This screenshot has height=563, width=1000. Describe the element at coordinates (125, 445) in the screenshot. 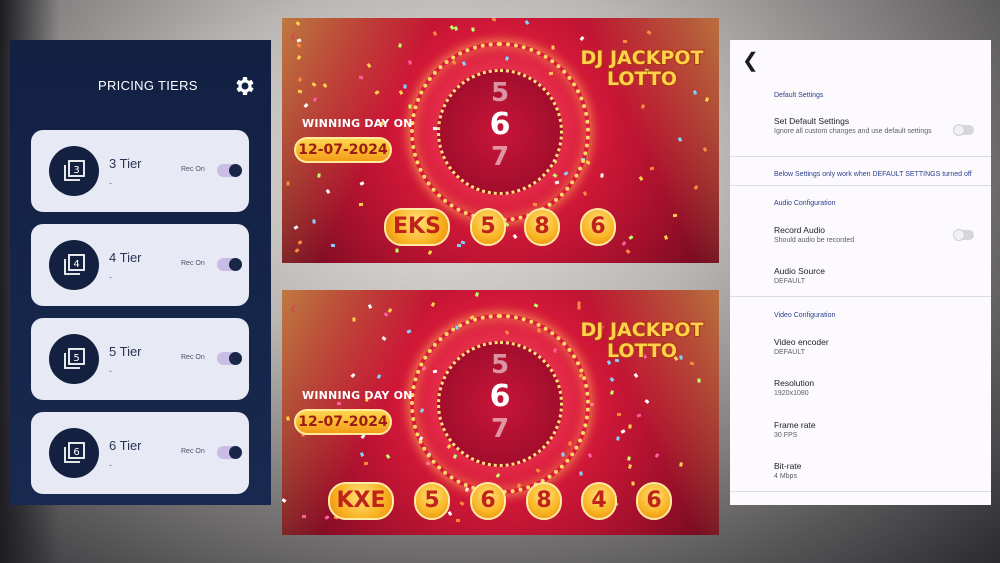

I see `tier-name: 6 Tier` at that location.